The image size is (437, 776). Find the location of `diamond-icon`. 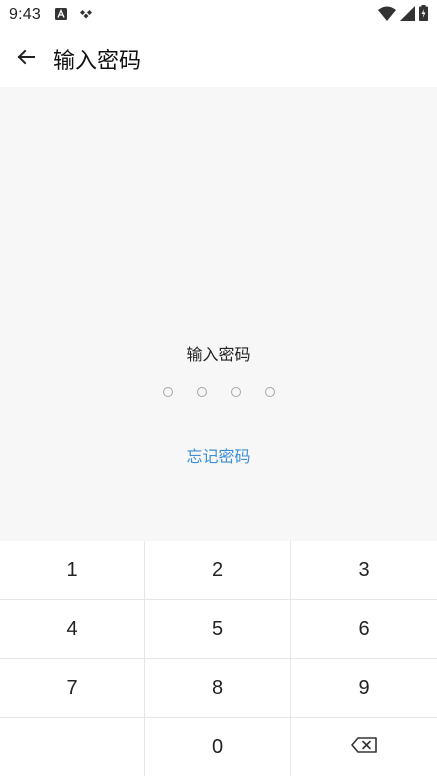

diamond-icon is located at coordinates (86, 15).